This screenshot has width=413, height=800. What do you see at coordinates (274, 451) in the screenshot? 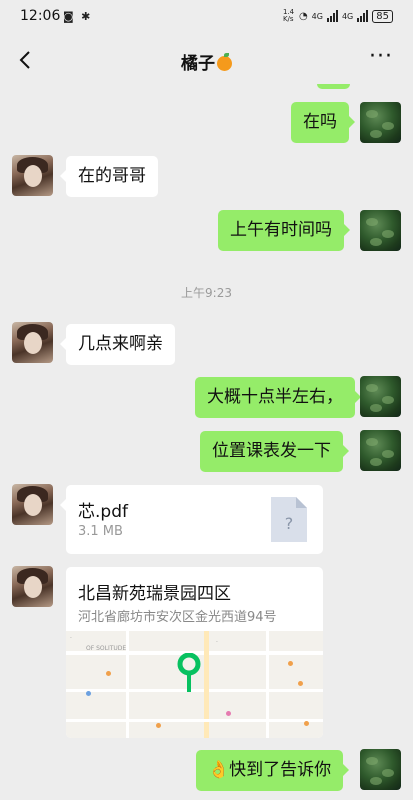
I see `message-bubble-outgoing: 位置课表发一下` at bounding box center [274, 451].